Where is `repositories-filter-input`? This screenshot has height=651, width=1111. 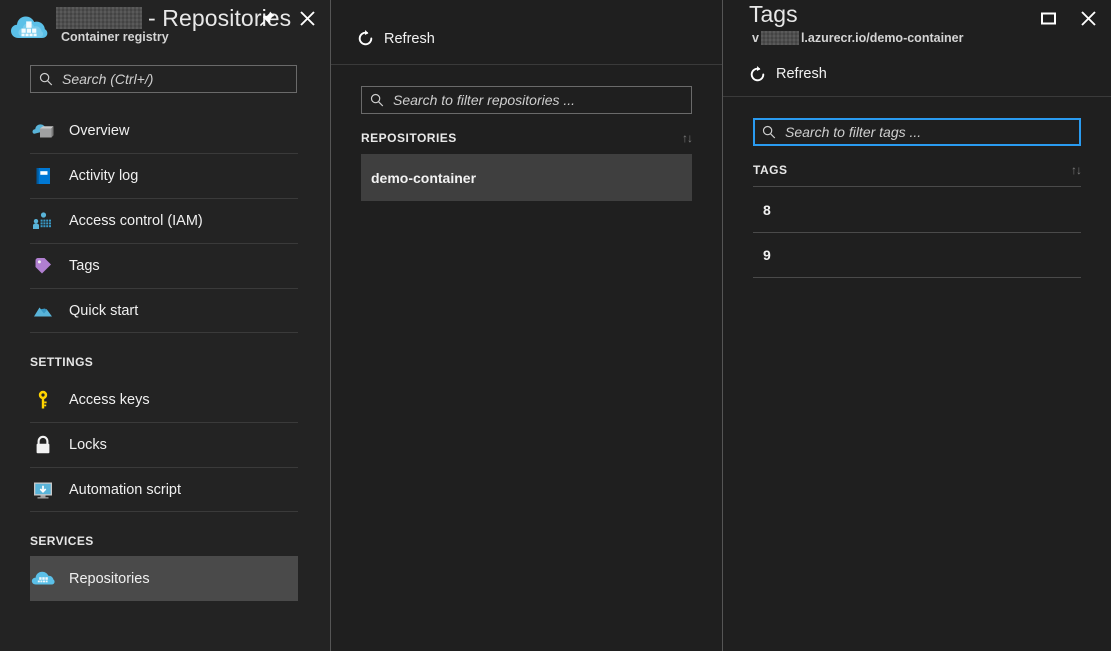 repositories-filter-input is located at coordinates (538, 100).